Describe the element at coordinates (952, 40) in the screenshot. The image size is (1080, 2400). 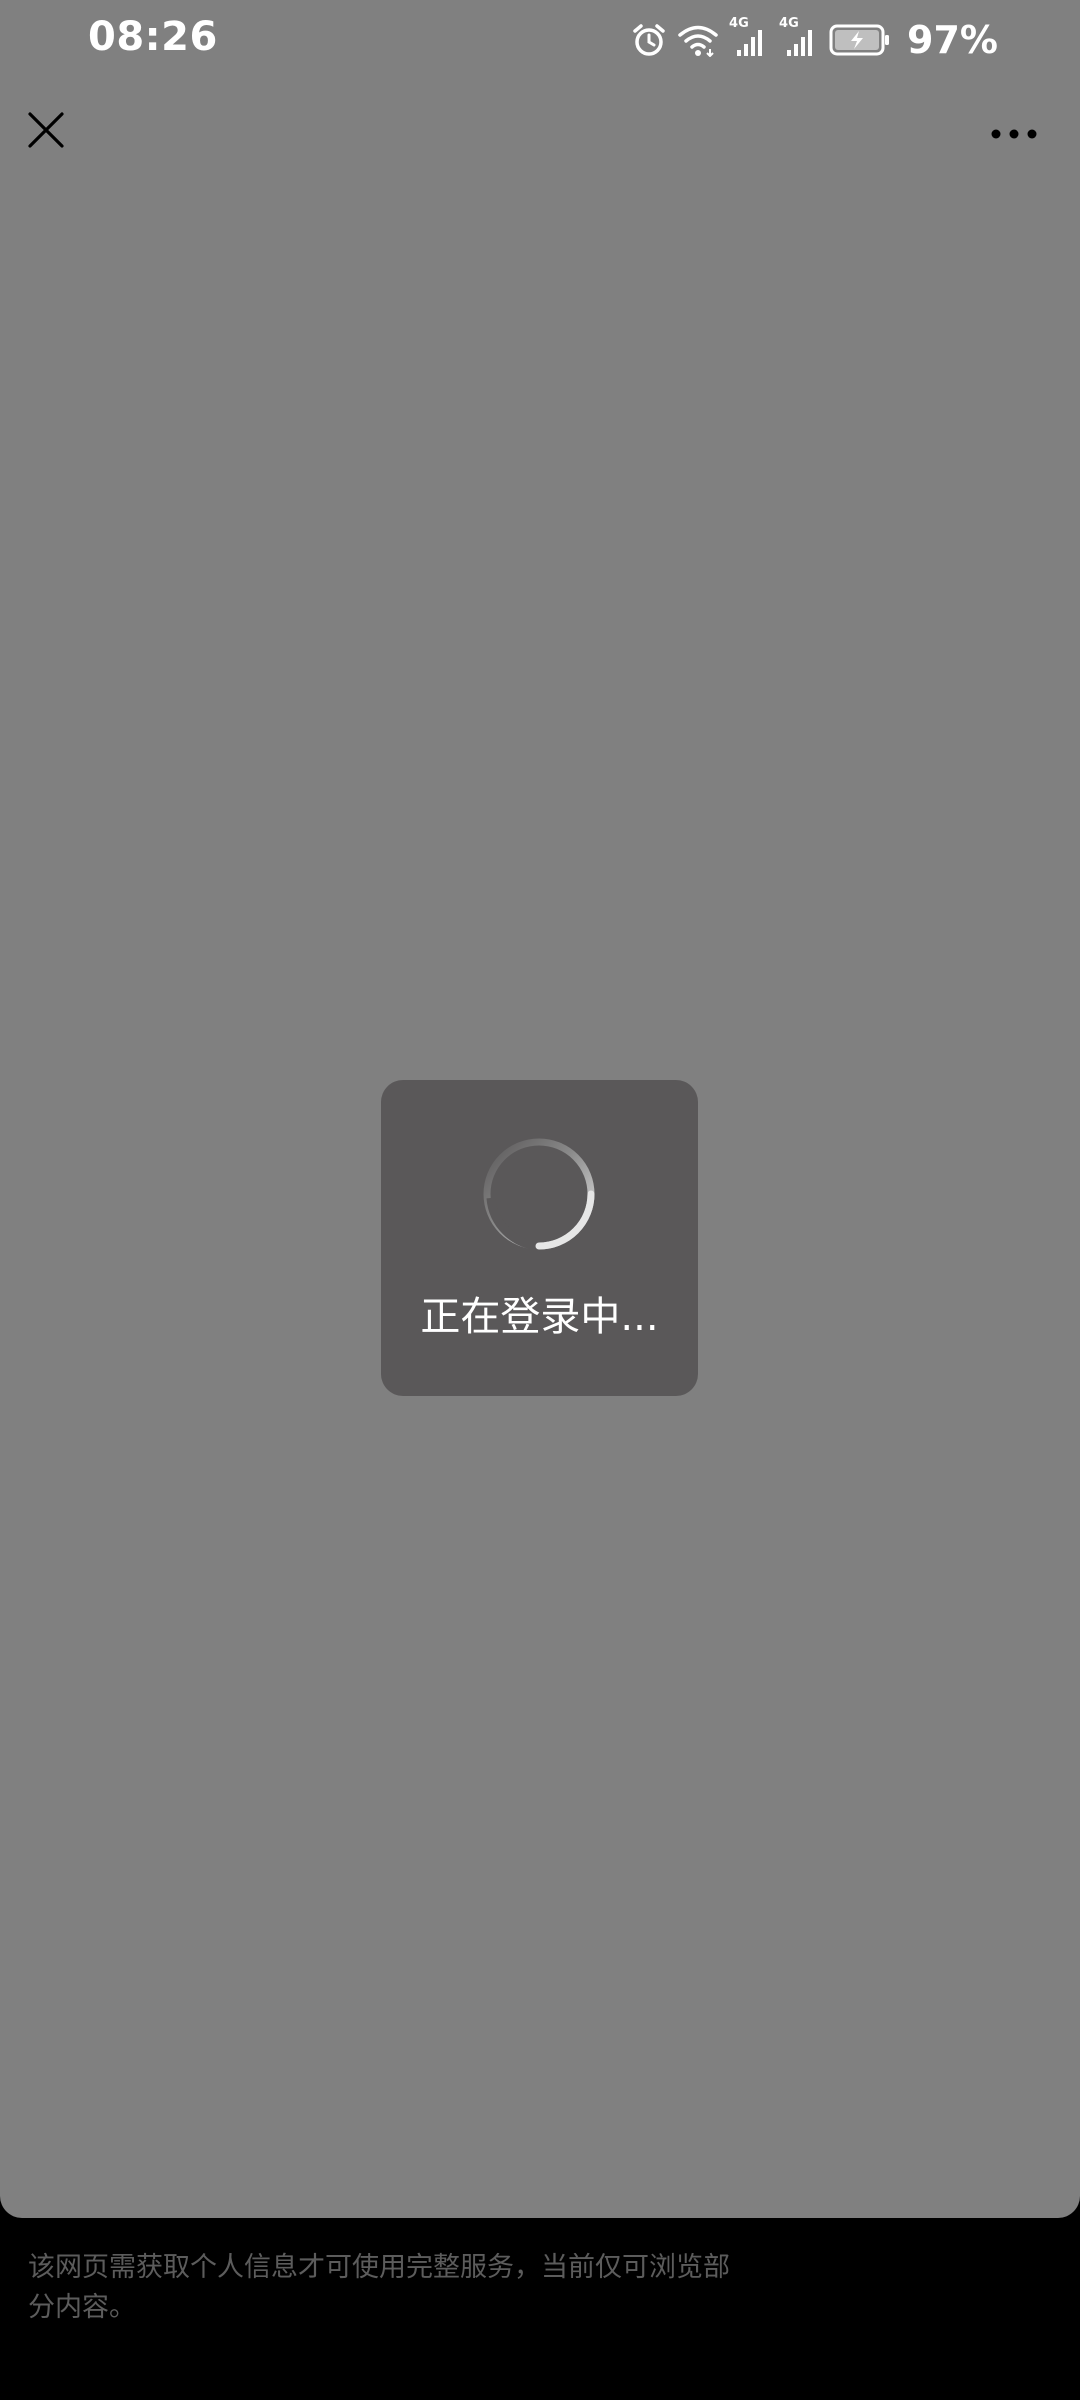
I see `battery-percent: 97%` at that location.